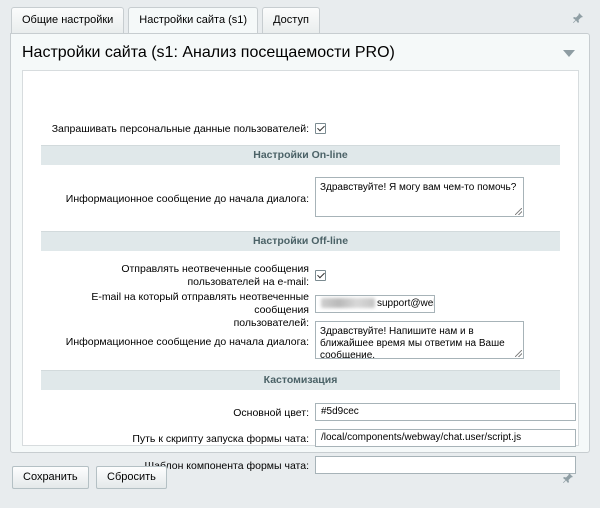 Image resolution: width=600 pixels, height=508 pixels. Describe the element at coordinates (131, 477) in the screenshot. I see `reset-button: Сбросить` at that location.